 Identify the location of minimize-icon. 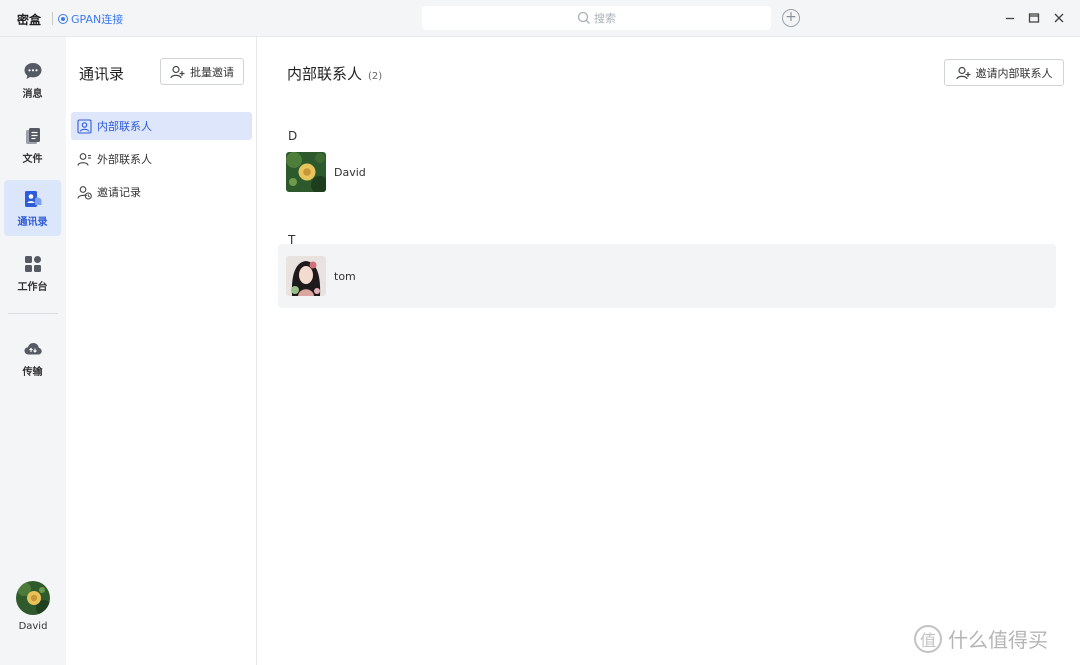
(1010, 18).